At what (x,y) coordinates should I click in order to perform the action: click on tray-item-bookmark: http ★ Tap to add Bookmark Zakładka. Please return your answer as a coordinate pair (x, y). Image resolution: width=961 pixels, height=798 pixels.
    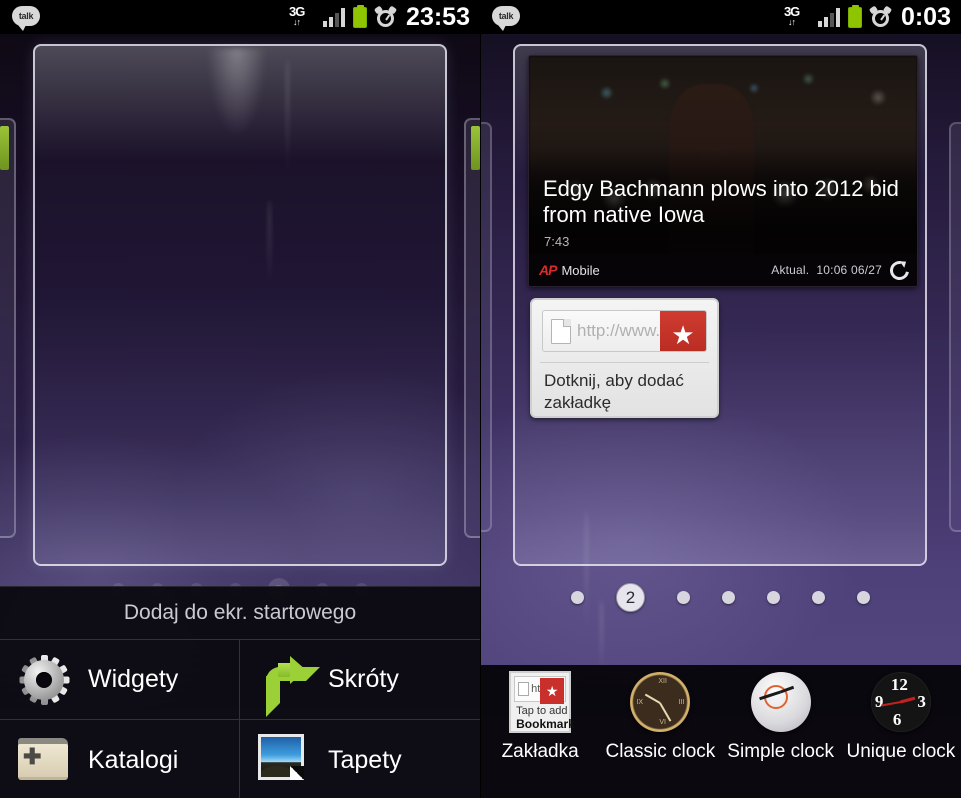
    Looking at the image, I should click on (540, 717).